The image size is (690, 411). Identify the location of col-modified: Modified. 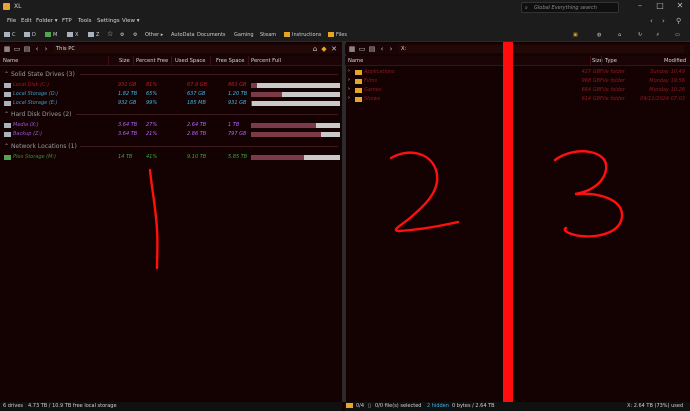
(675, 61).